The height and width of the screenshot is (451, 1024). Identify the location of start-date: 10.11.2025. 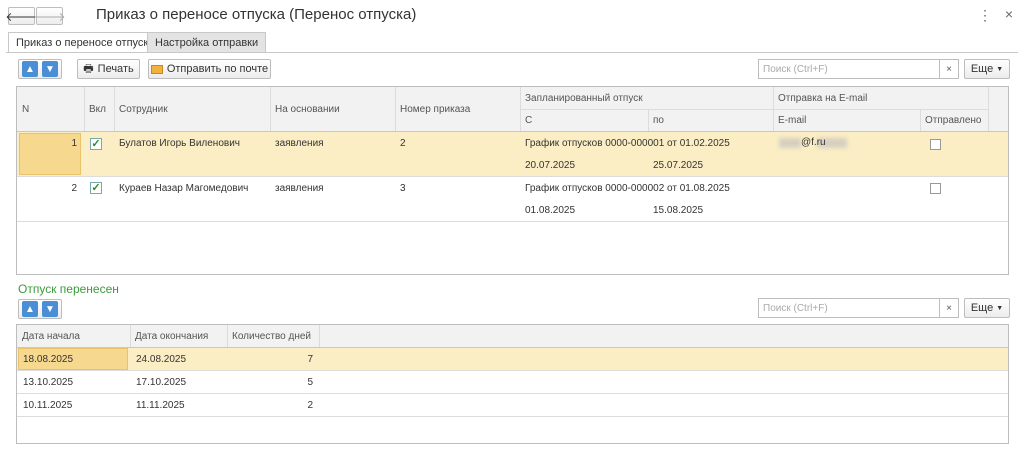
(48, 405).